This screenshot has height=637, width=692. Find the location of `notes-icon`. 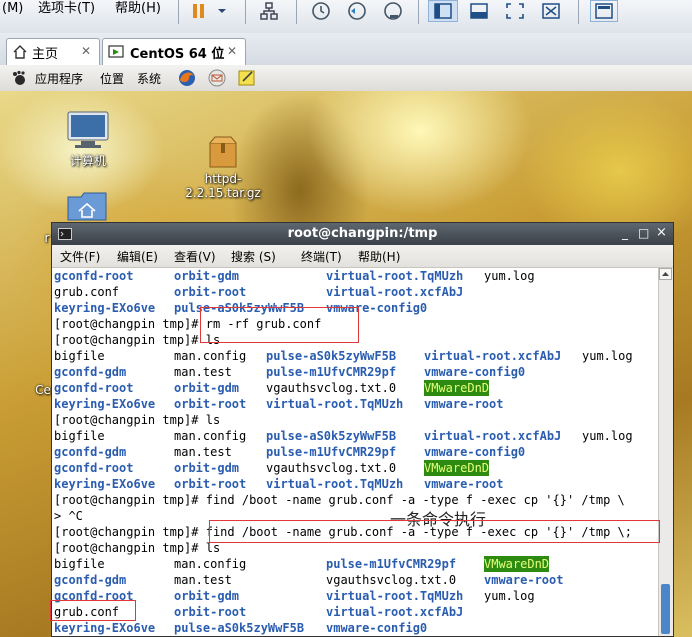

notes-icon is located at coordinates (247, 78).